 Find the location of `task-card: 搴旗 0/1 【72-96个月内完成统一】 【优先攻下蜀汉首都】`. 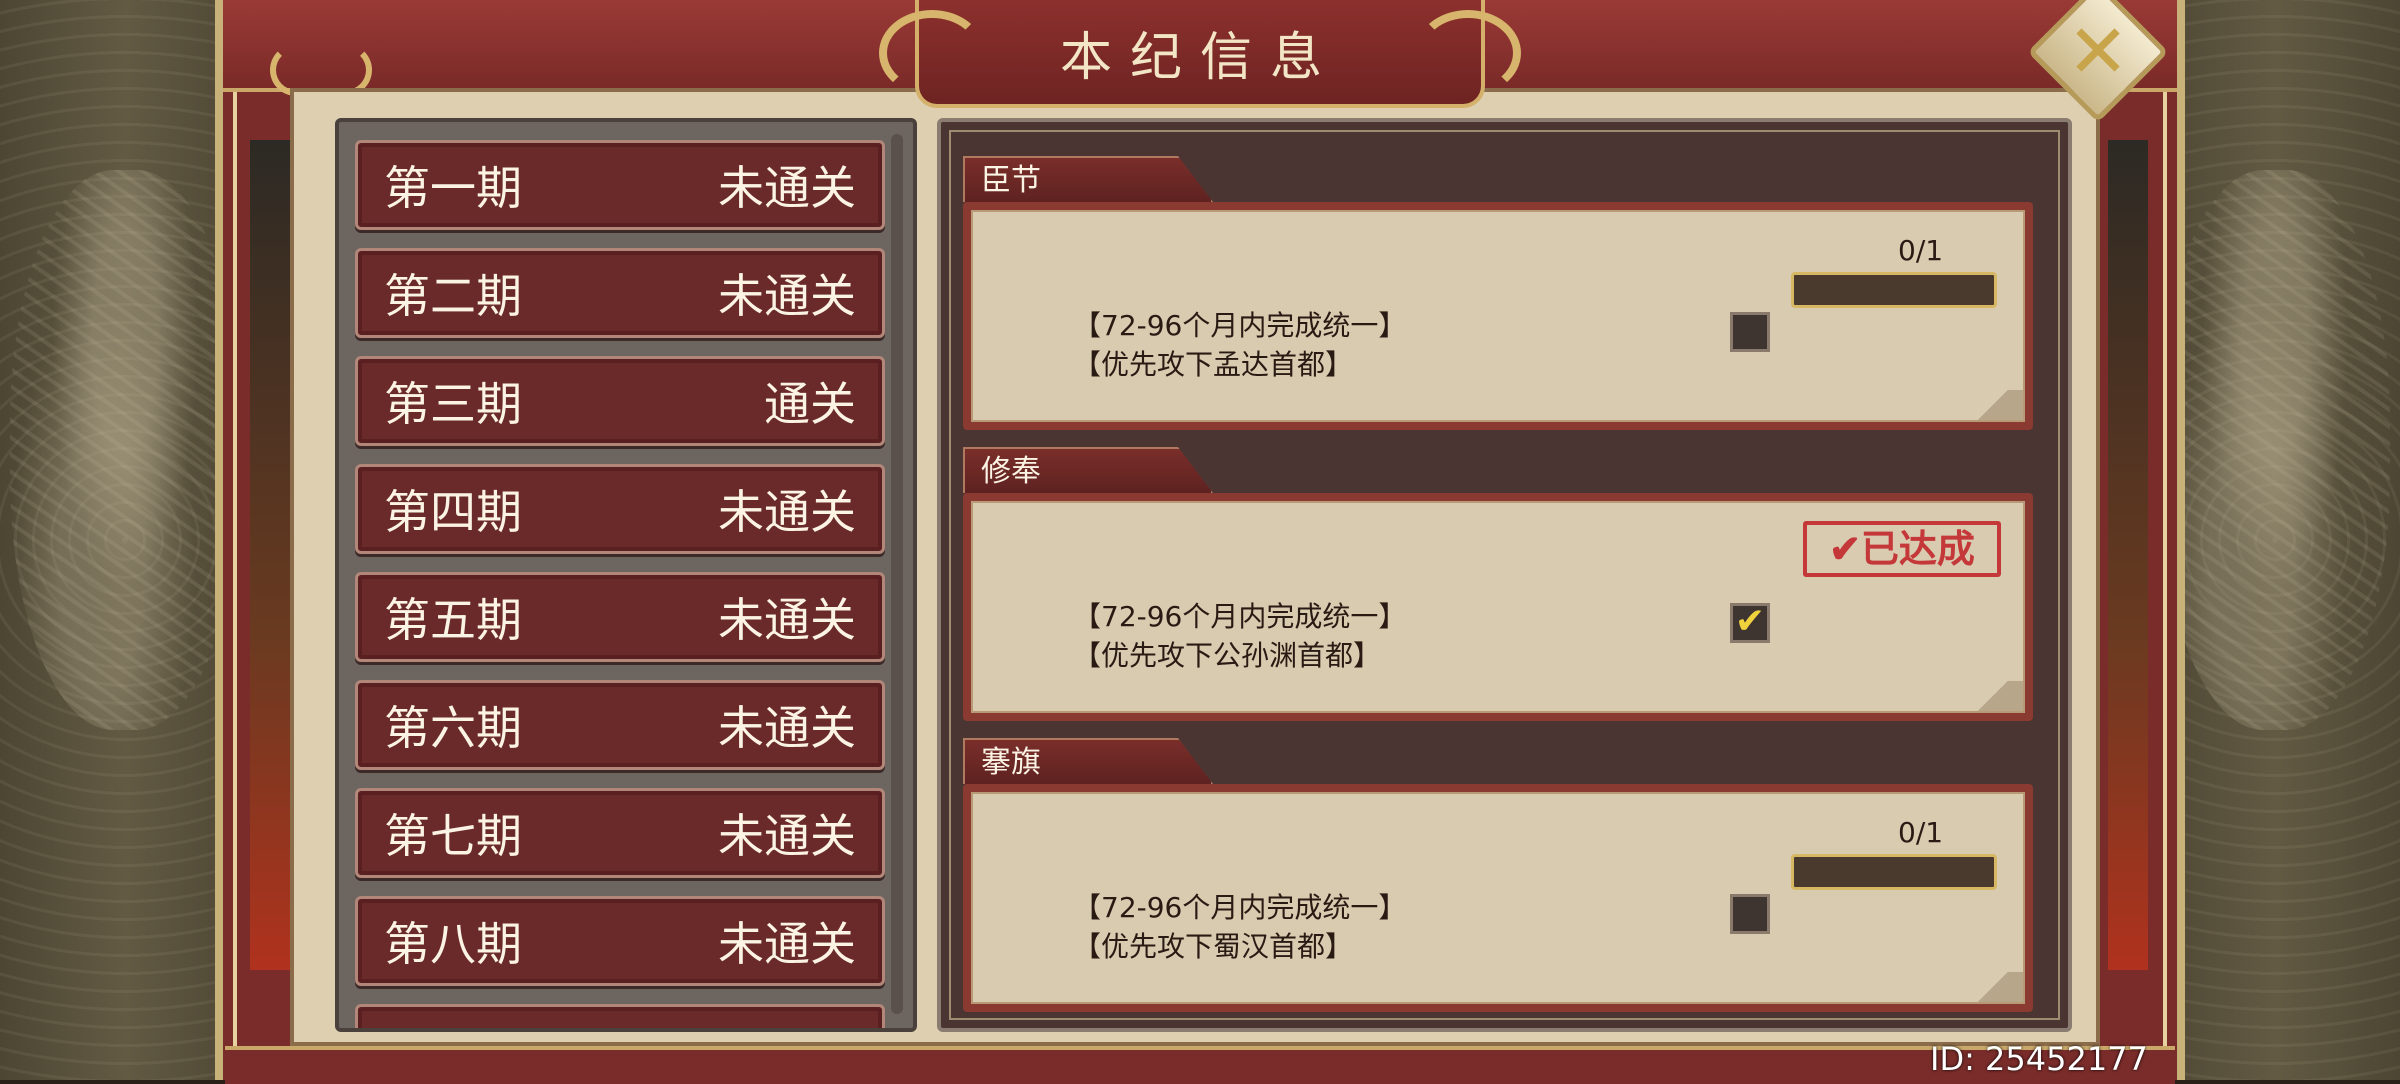

task-card: 搴旗 0/1 【72-96个月内完成统一】 【优先攻下蜀汉首都】 is located at coordinates (1498, 878).